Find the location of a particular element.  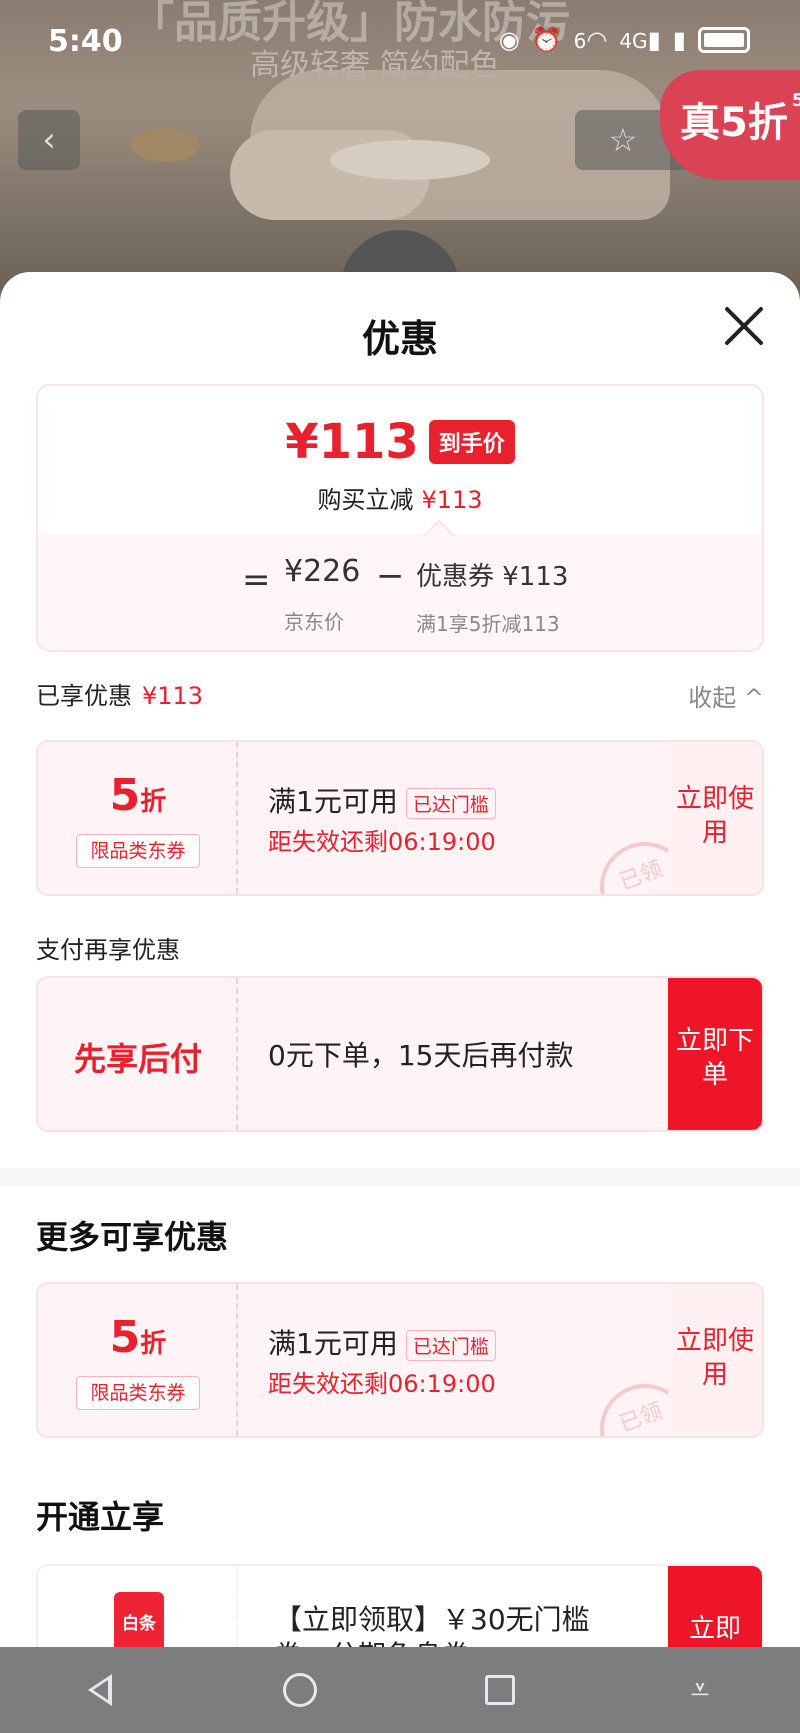

jd-price-label: 京东价 is located at coordinates (314, 622).